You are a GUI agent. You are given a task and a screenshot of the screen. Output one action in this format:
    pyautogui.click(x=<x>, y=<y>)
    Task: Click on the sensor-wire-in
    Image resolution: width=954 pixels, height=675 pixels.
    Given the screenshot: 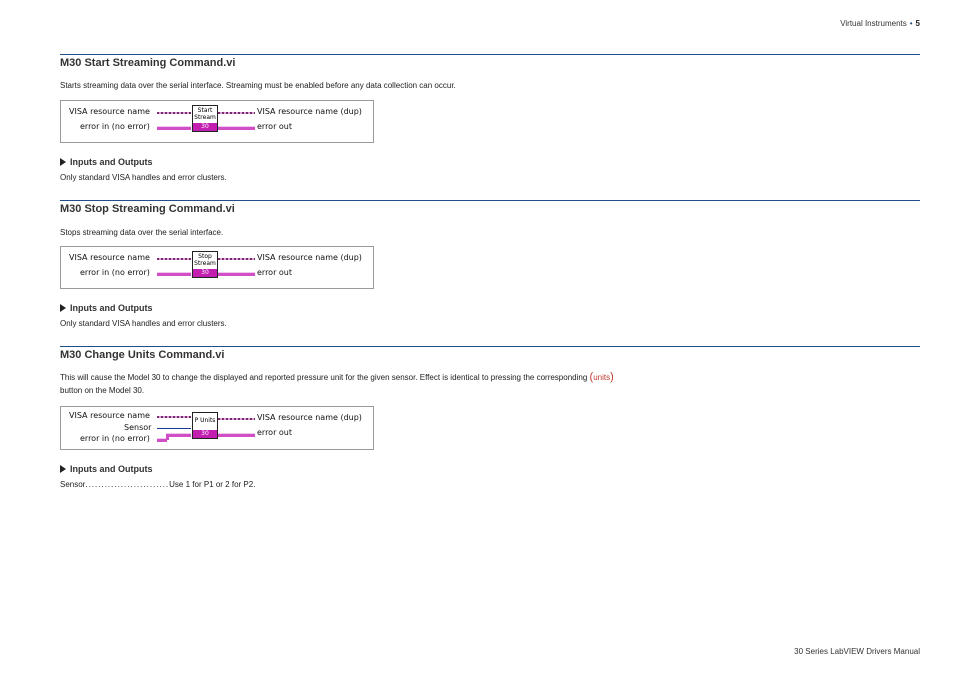 What is the action you would take?
    pyautogui.click(x=174, y=428)
    